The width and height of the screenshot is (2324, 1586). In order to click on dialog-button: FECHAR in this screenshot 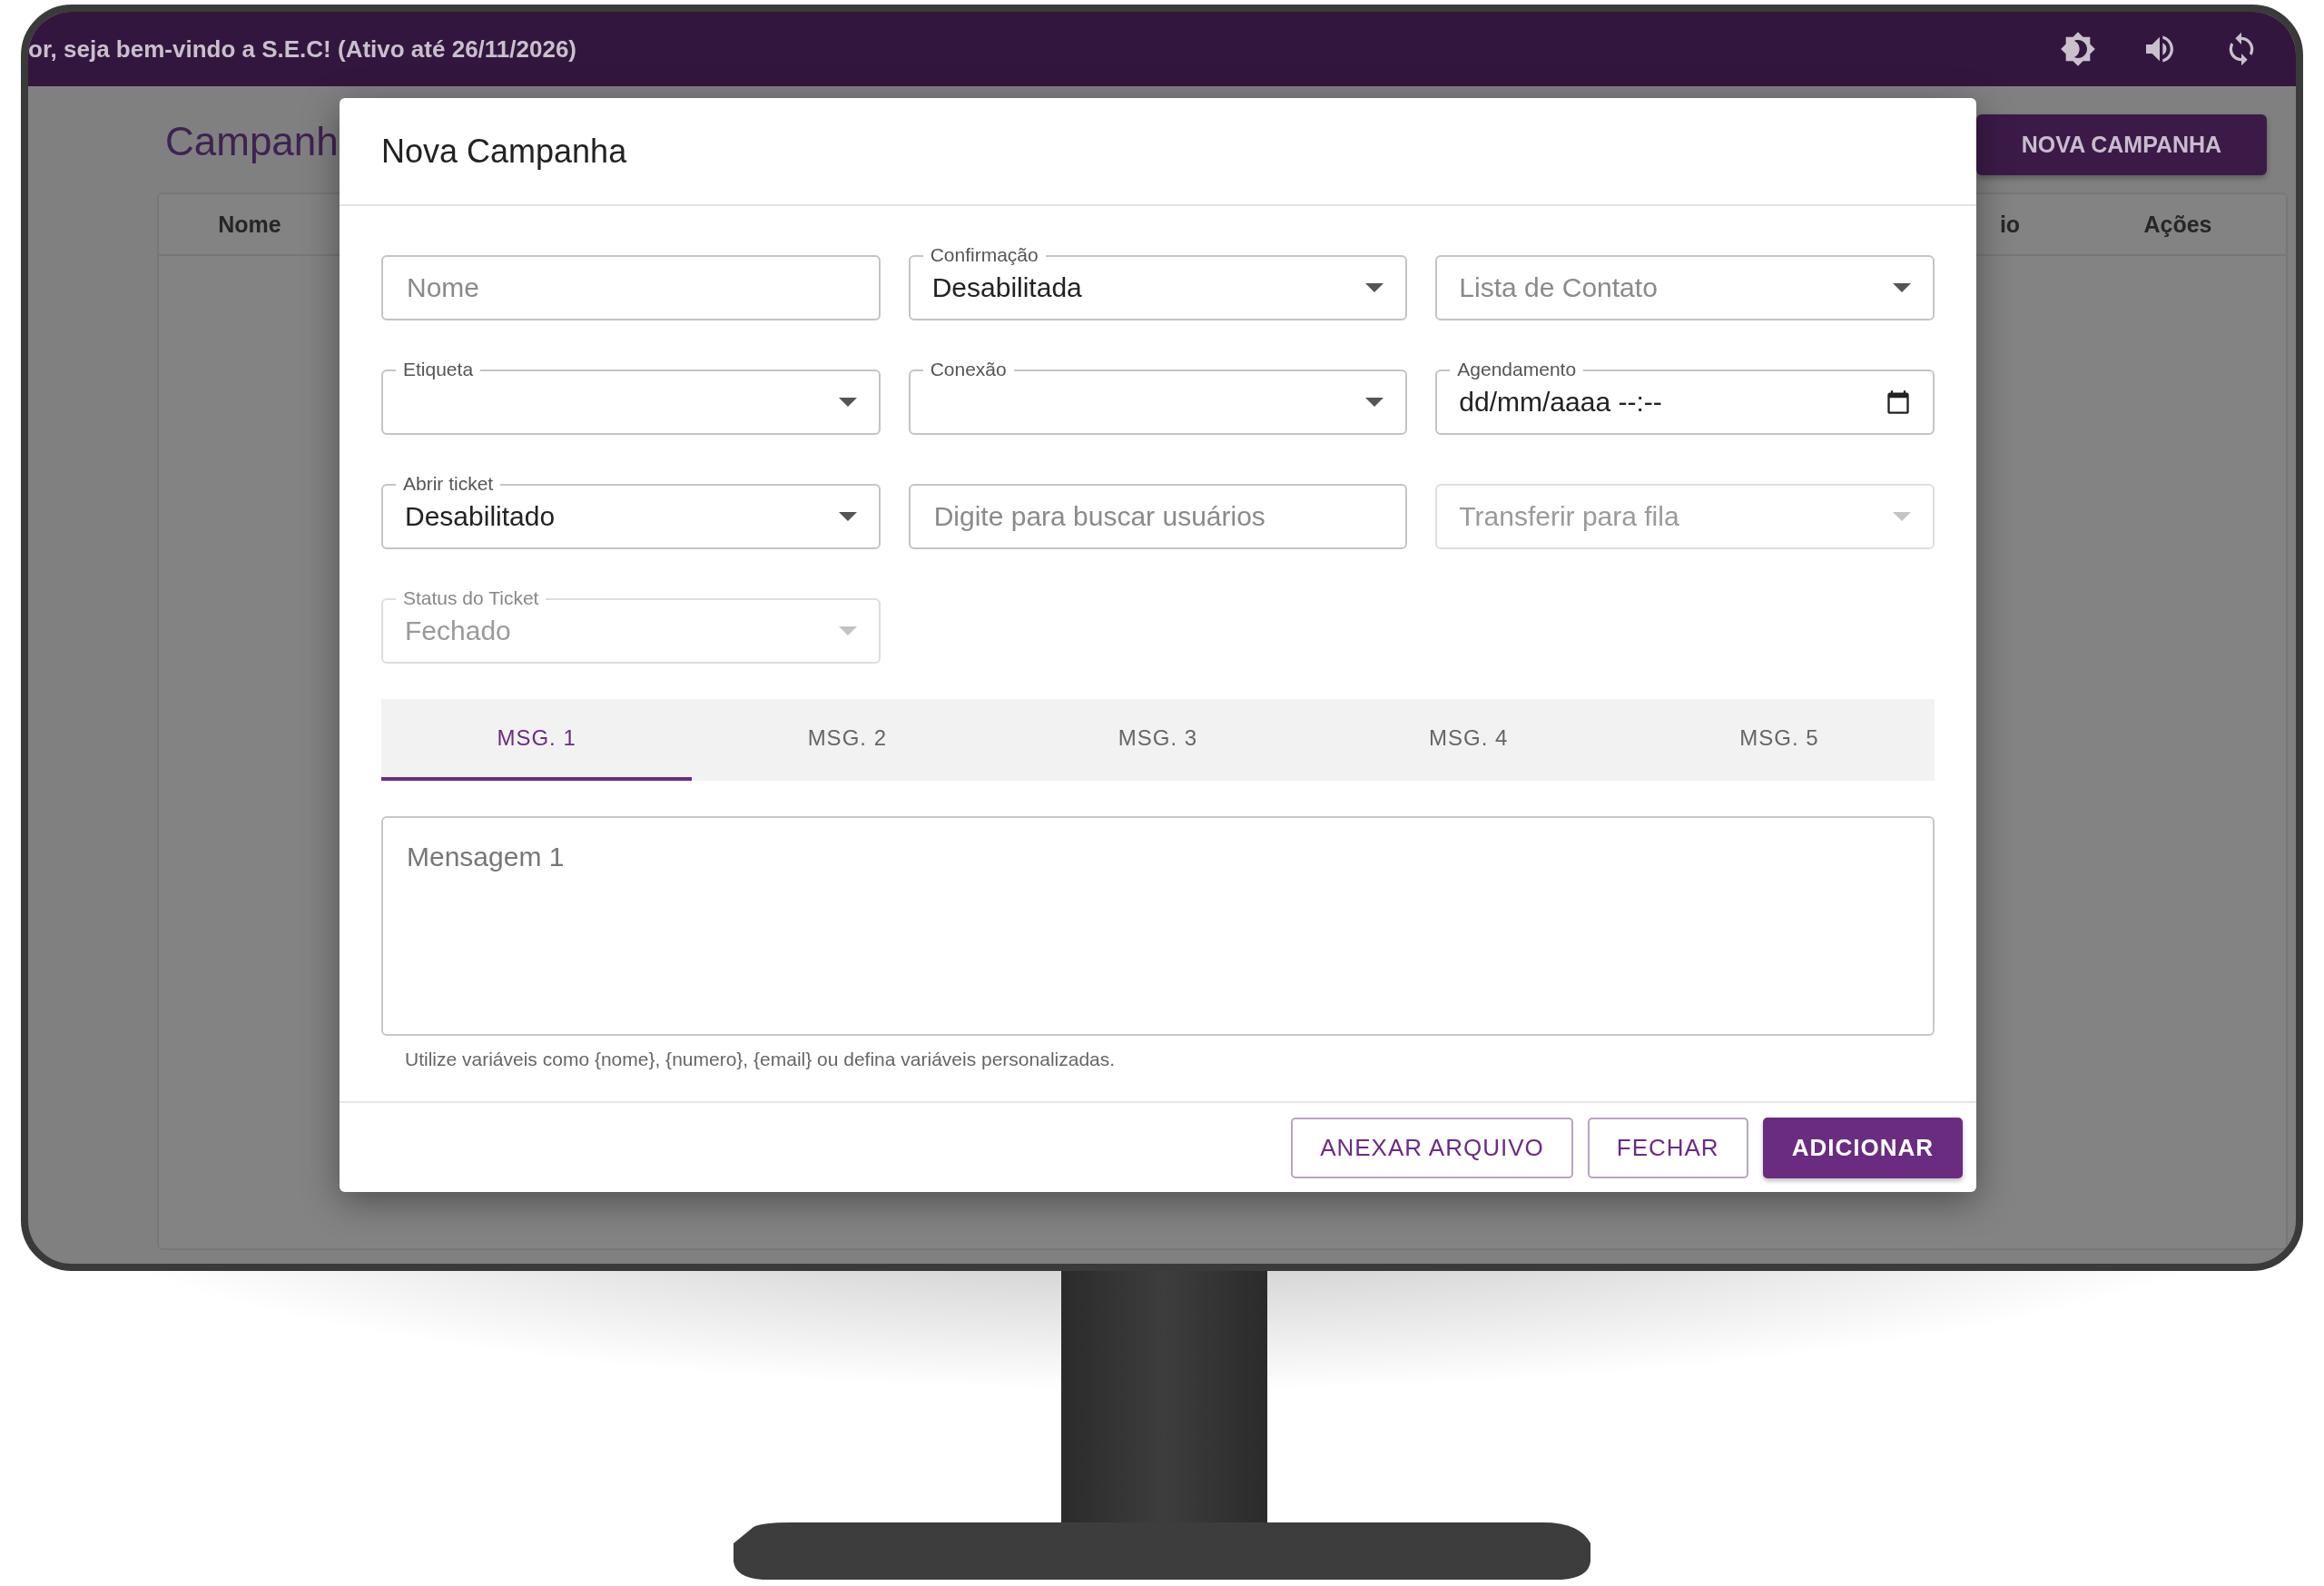, I will do `click(1667, 1148)`.